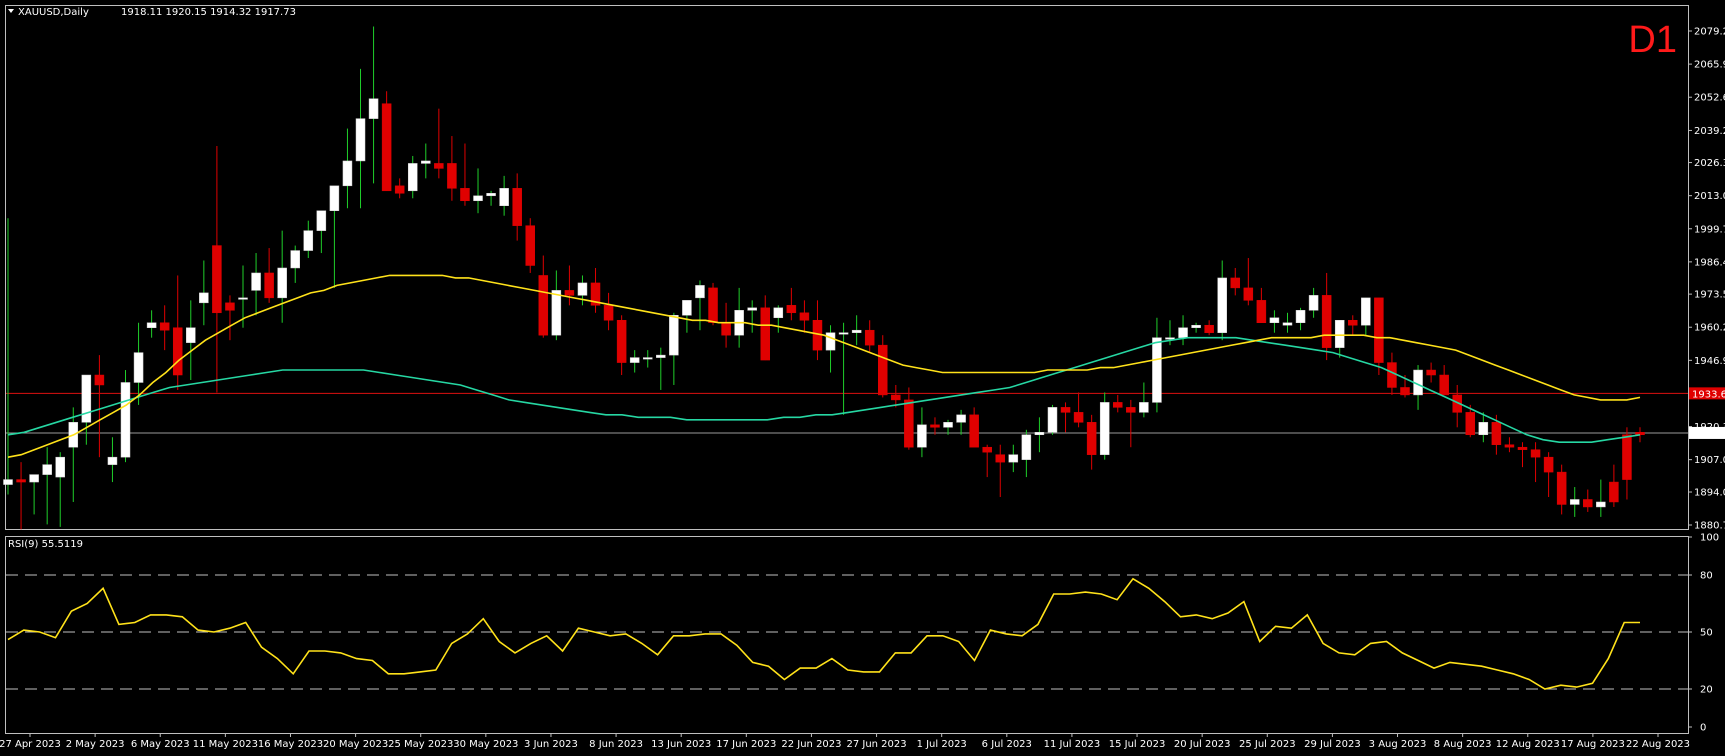  What do you see at coordinates (1709, 98) in the screenshot?
I see `price-tick-label: 2052.60` at bounding box center [1709, 98].